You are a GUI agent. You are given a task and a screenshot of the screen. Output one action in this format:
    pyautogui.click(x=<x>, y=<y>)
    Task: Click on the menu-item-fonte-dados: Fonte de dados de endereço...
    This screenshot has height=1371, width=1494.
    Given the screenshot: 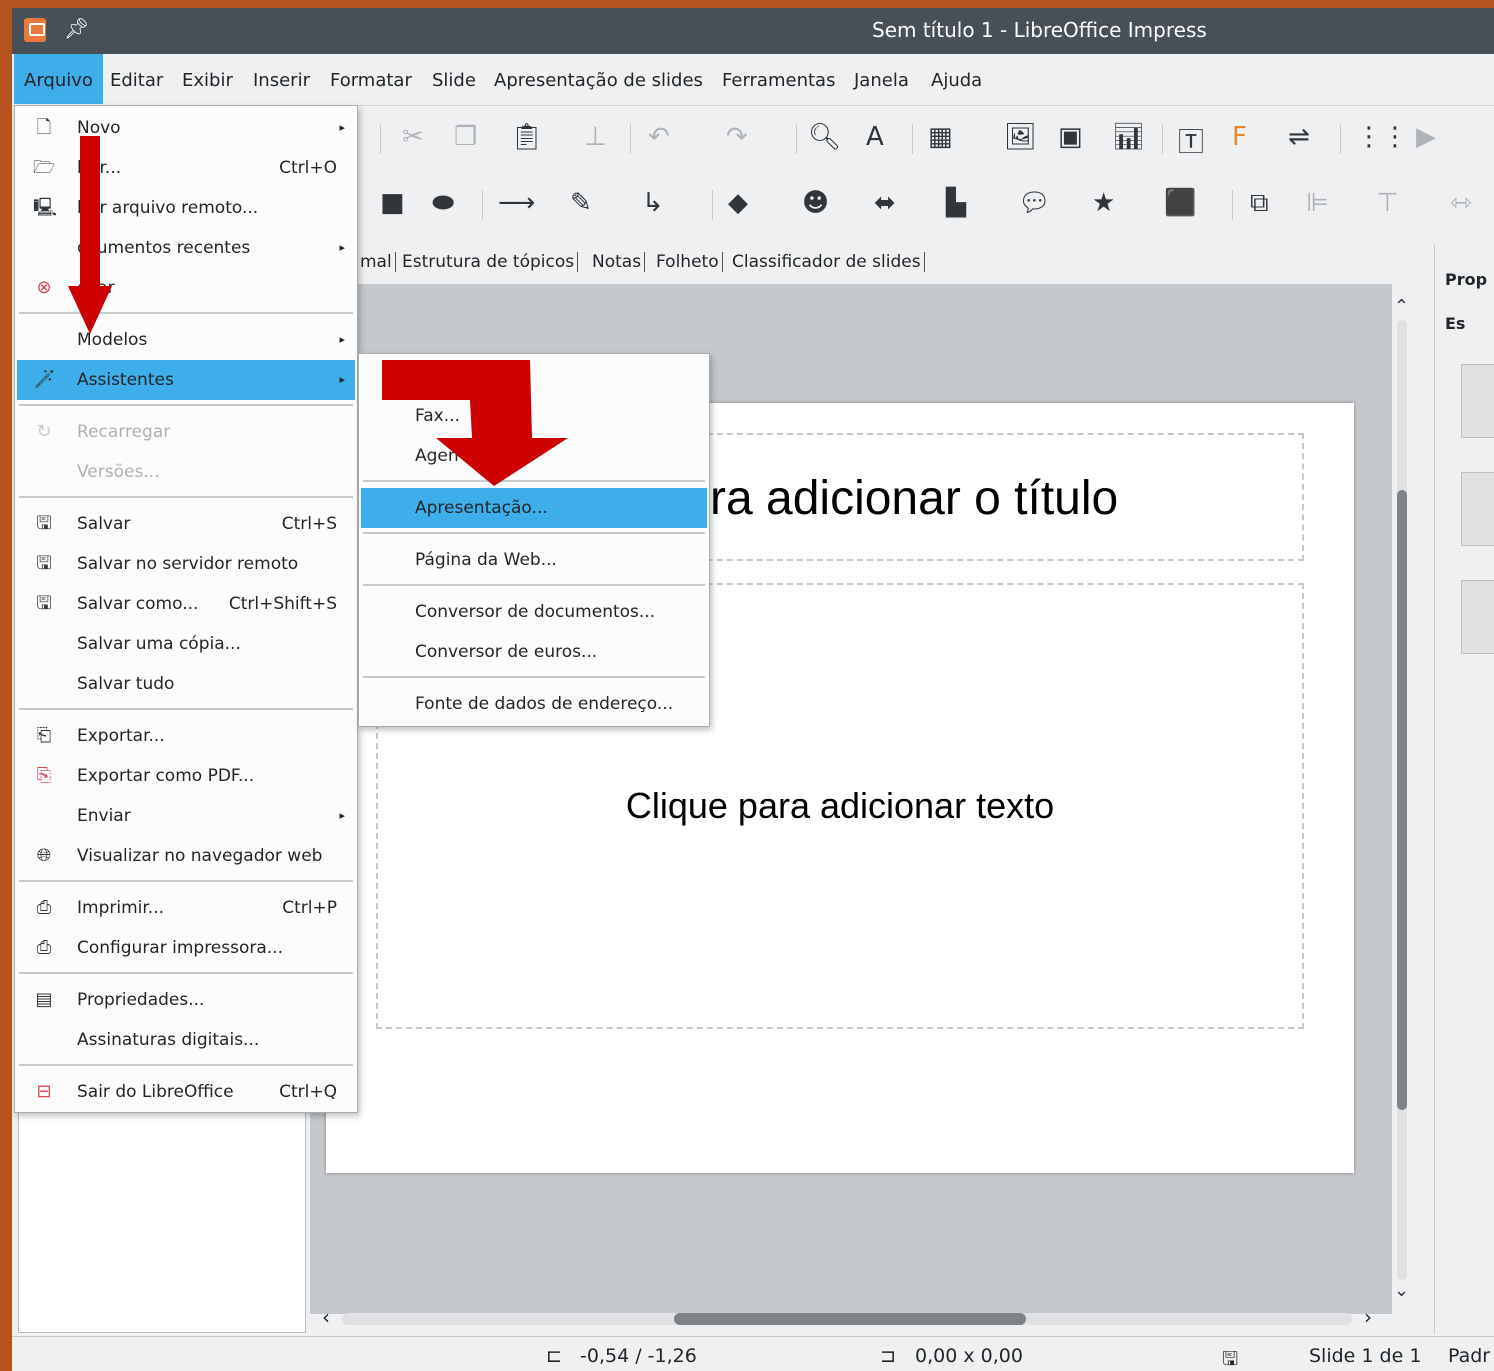 What is the action you would take?
    pyautogui.click(x=534, y=704)
    